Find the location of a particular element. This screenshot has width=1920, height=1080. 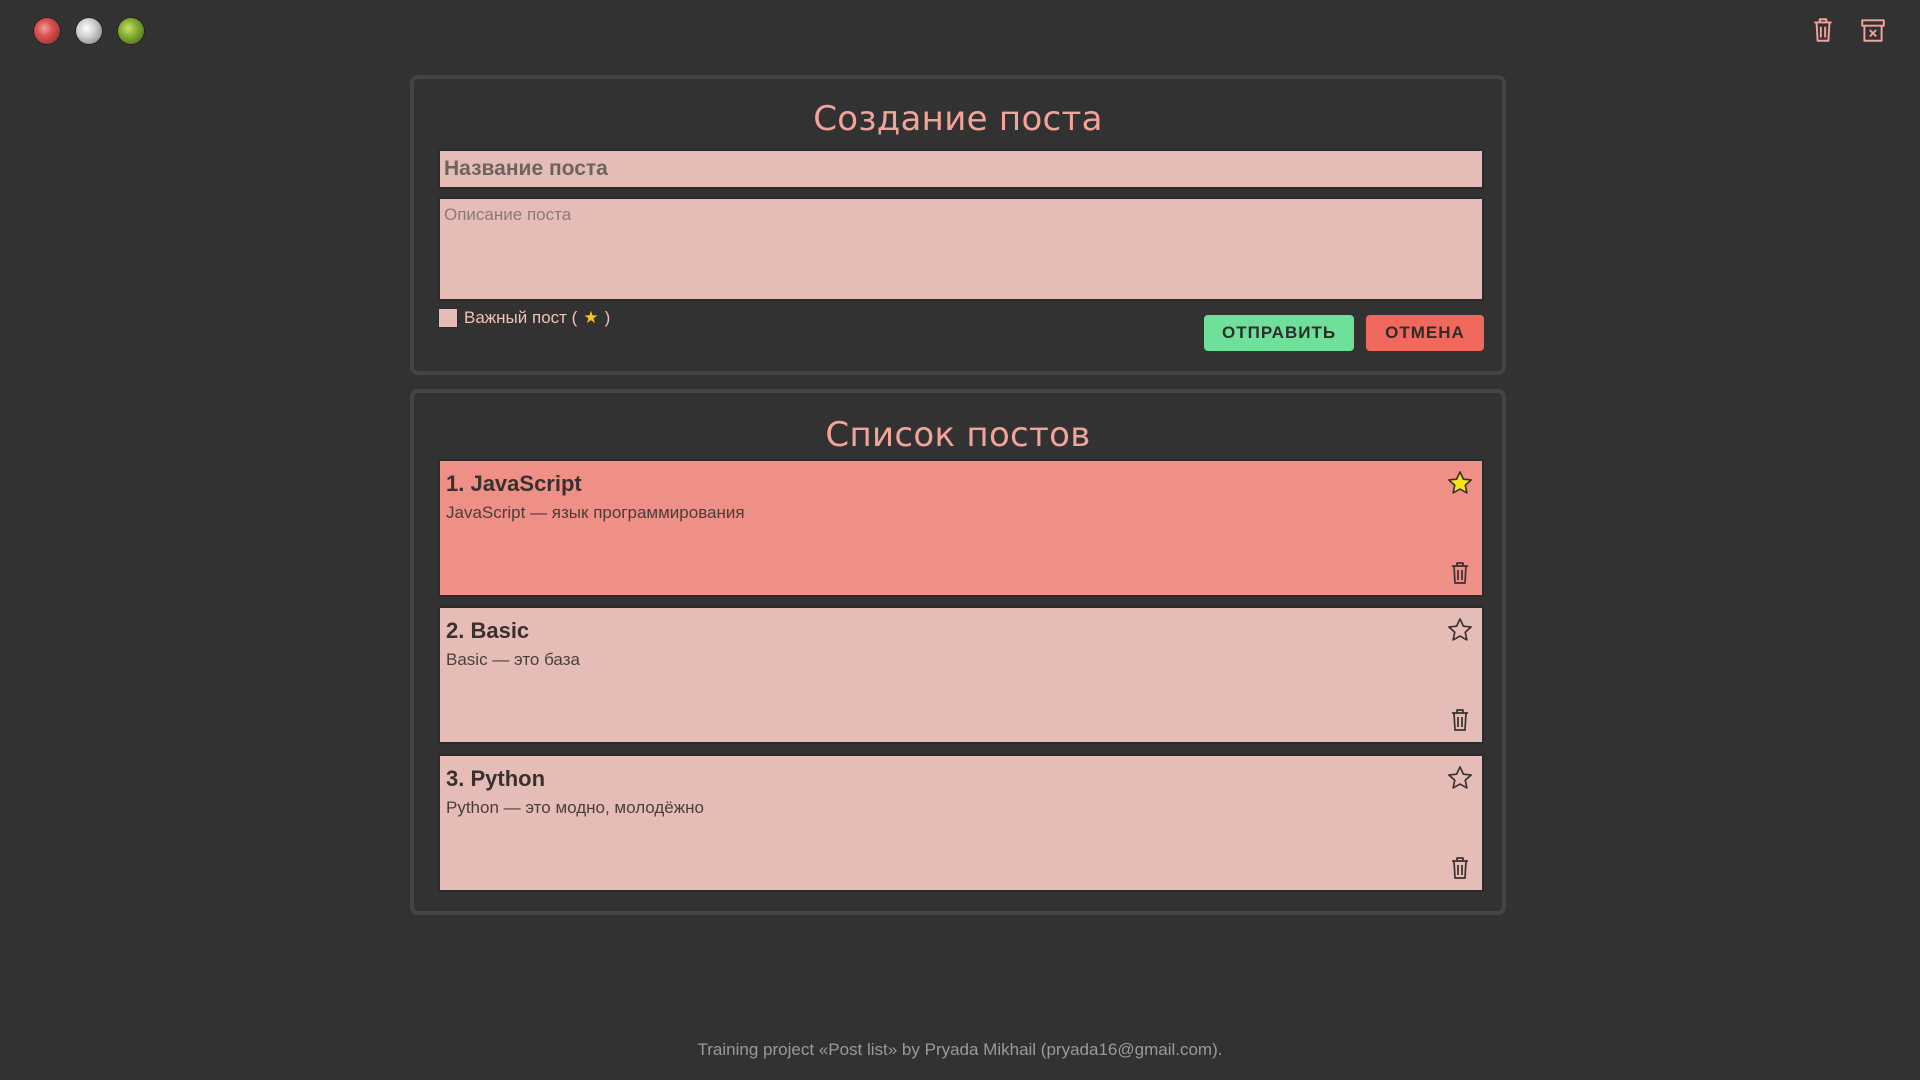

trash-icon is located at coordinates (1823, 30).